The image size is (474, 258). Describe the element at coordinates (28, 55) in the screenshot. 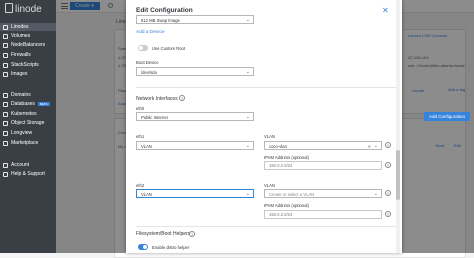

I see `sidebar-item-firewalls: Firewalls` at that location.